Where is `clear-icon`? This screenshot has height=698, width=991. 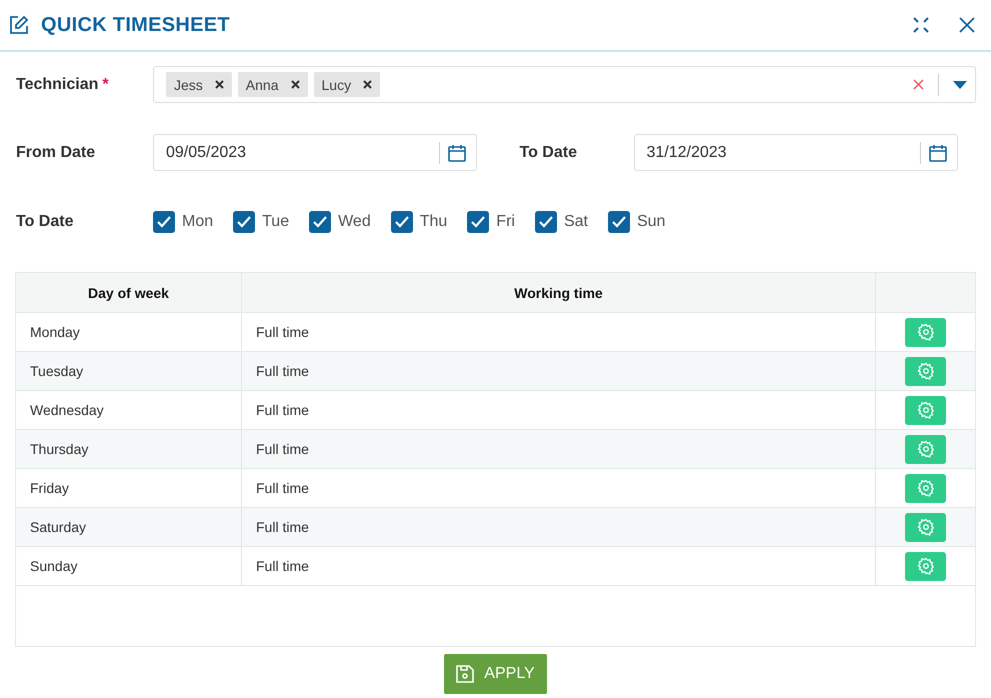 clear-icon is located at coordinates (918, 84).